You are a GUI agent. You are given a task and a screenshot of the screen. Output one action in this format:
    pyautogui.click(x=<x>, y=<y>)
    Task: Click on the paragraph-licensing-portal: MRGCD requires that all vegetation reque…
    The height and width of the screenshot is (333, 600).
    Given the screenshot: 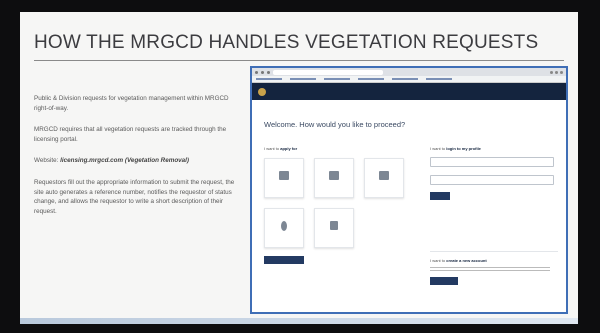 What is the action you would take?
    pyautogui.click(x=130, y=134)
    